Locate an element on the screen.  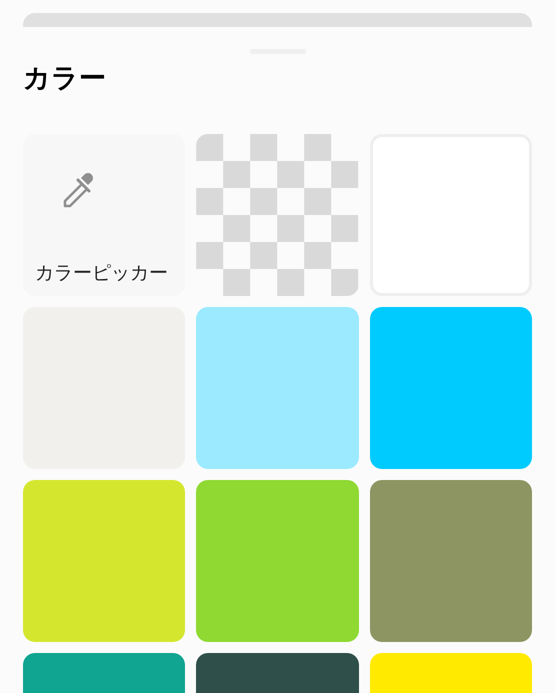
color-picker-button: カラーピッカー is located at coordinates (104, 215).